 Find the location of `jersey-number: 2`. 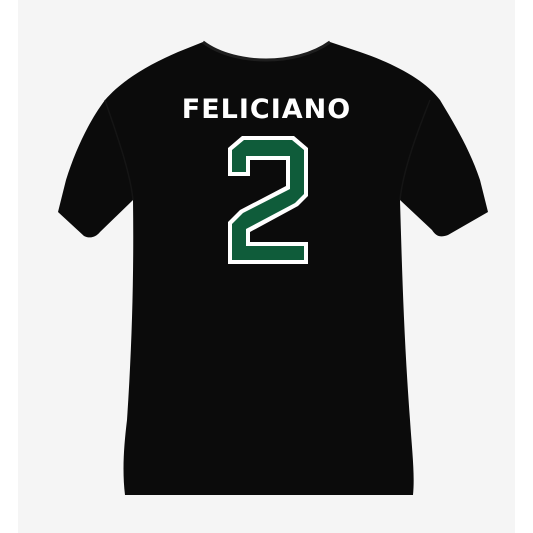

jersey-number: 2 is located at coordinates (268, 200).